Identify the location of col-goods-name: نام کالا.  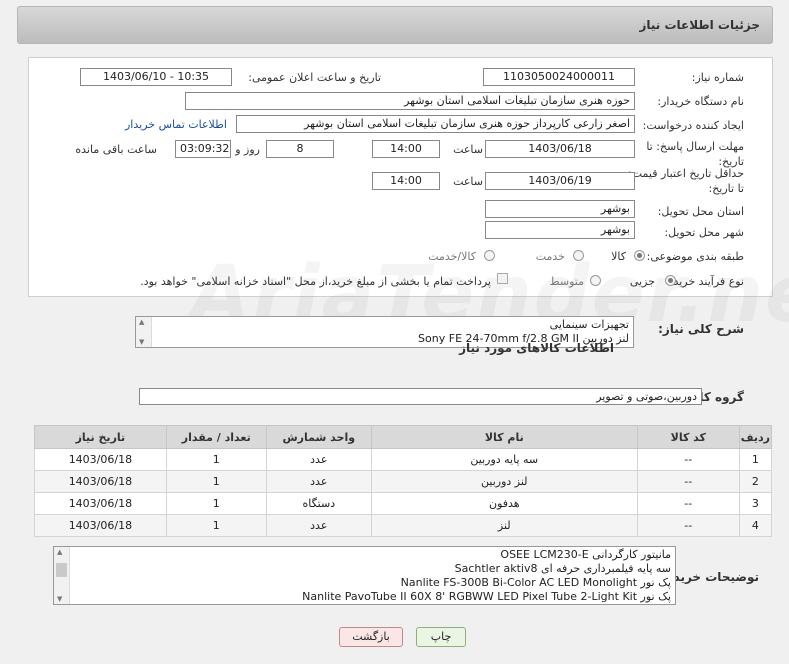
(504, 437).